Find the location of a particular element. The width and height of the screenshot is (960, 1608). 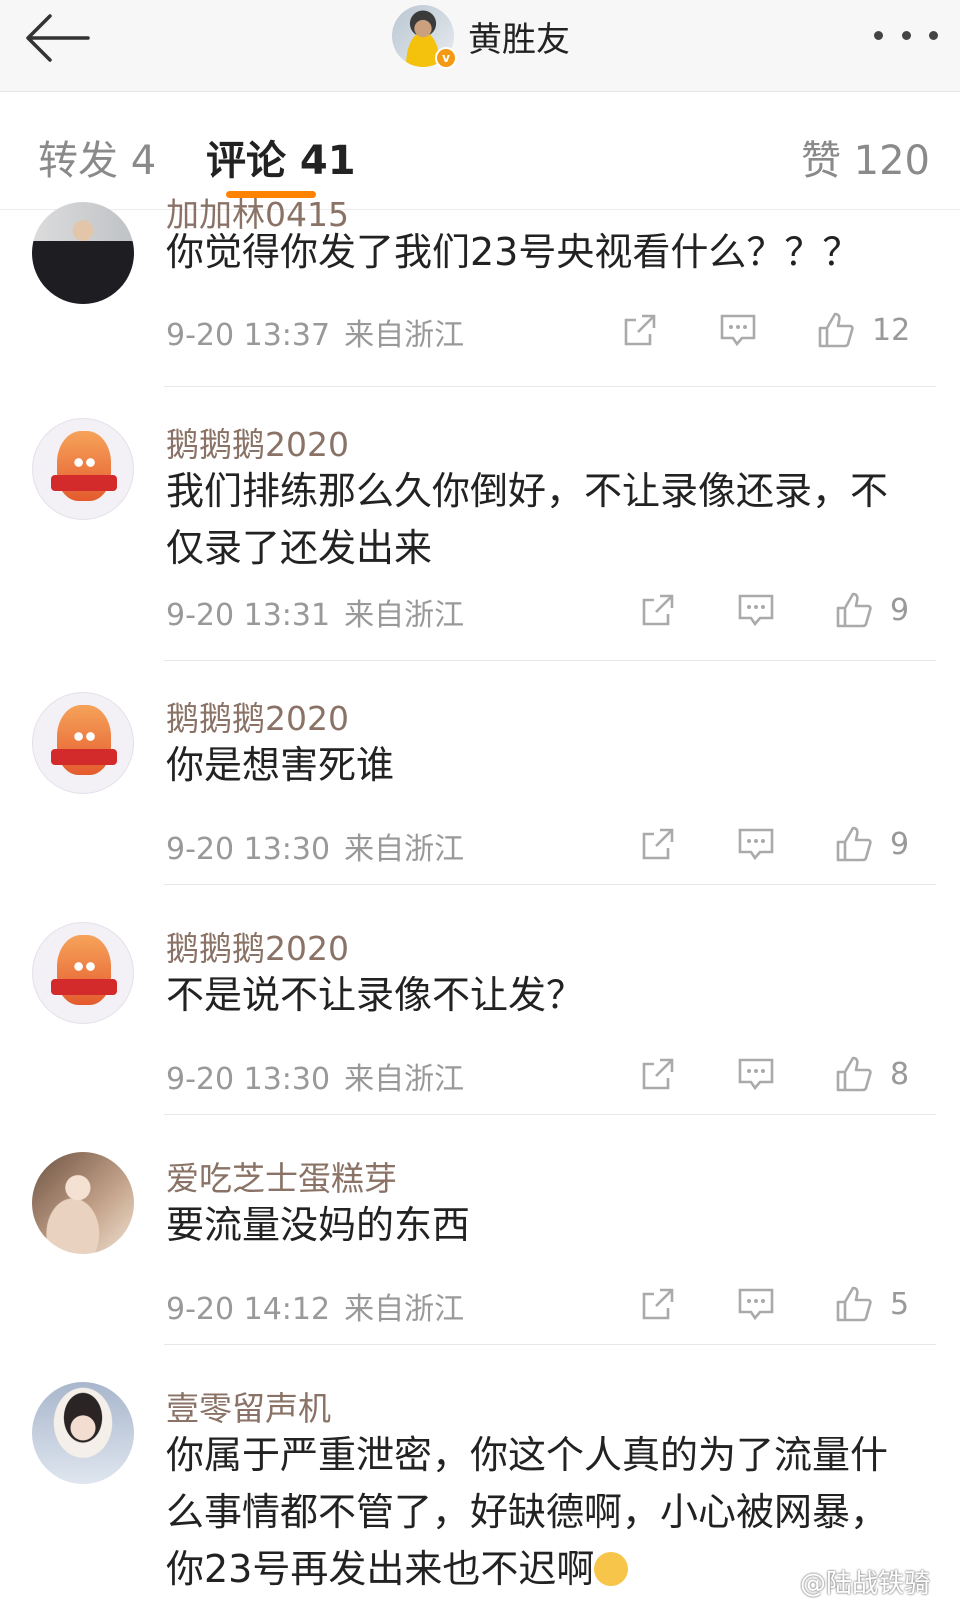

comment-time: 9-20 13:37 is located at coordinates (248, 335).